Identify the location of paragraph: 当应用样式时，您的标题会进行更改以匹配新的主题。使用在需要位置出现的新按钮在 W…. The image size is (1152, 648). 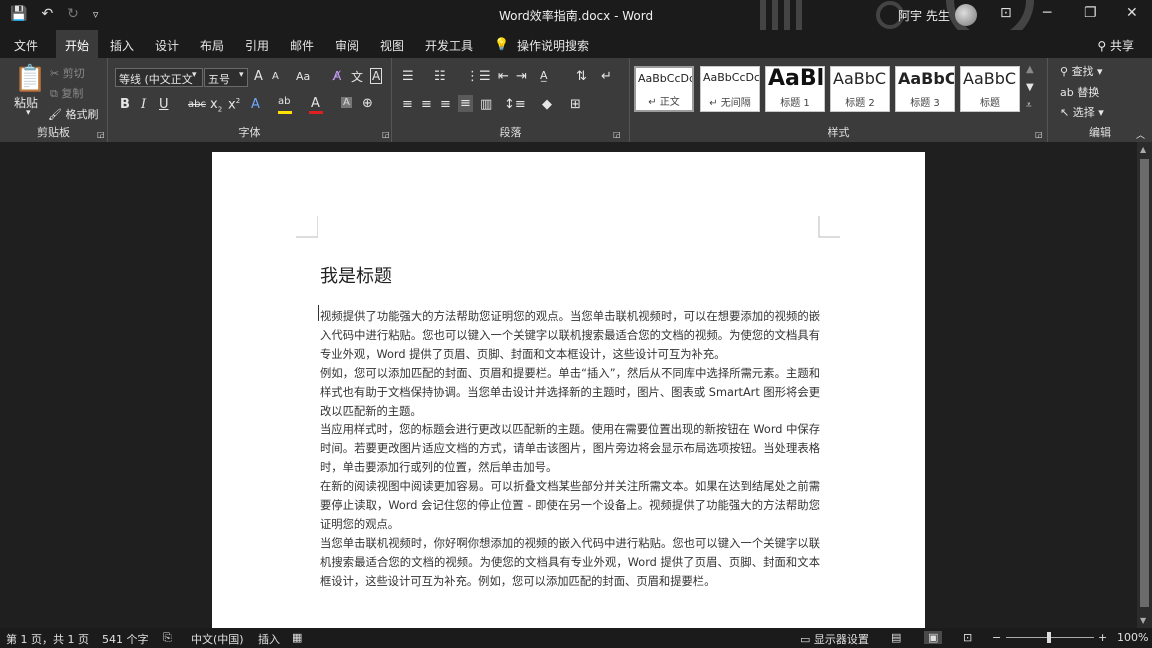
(570, 449).